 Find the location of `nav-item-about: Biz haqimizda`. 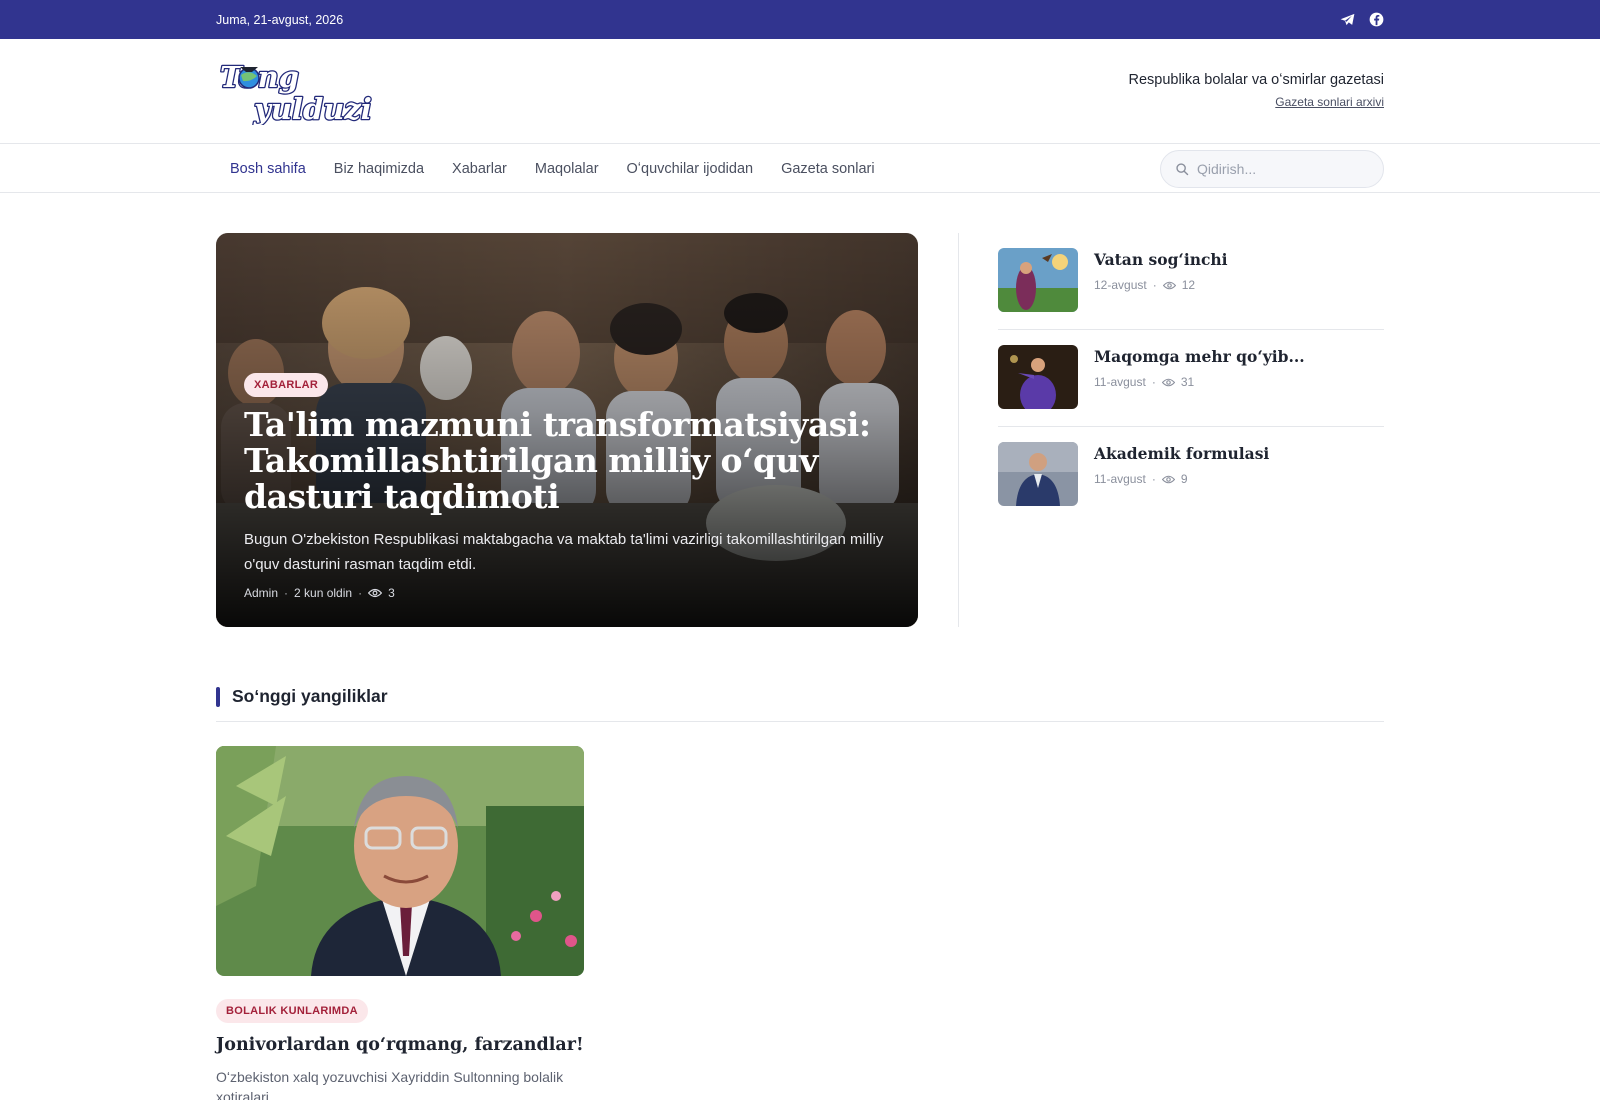

nav-item-about: Biz haqimizda is located at coordinates (379, 169).